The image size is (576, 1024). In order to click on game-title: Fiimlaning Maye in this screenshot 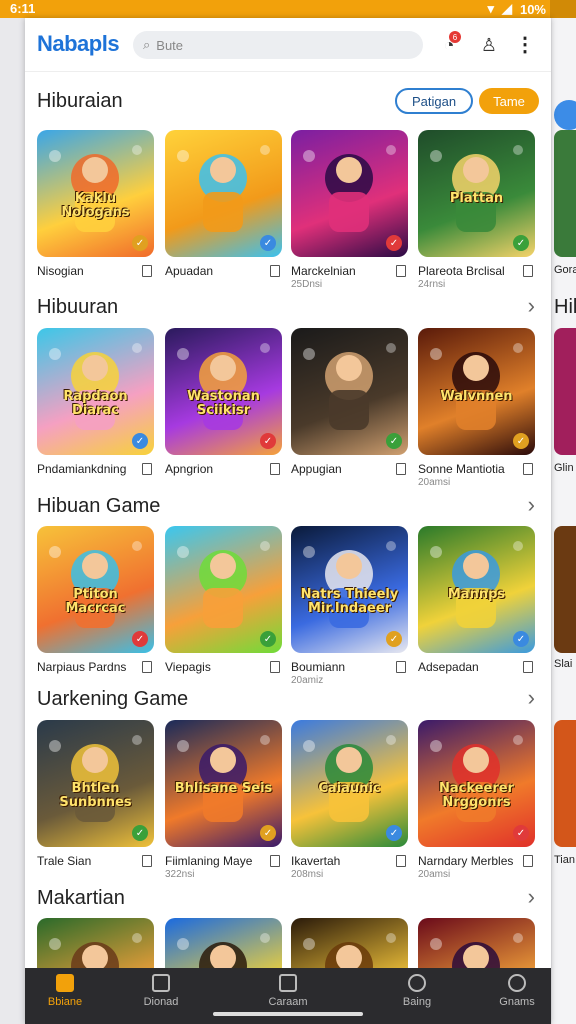, I will do `click(209, 861)`.